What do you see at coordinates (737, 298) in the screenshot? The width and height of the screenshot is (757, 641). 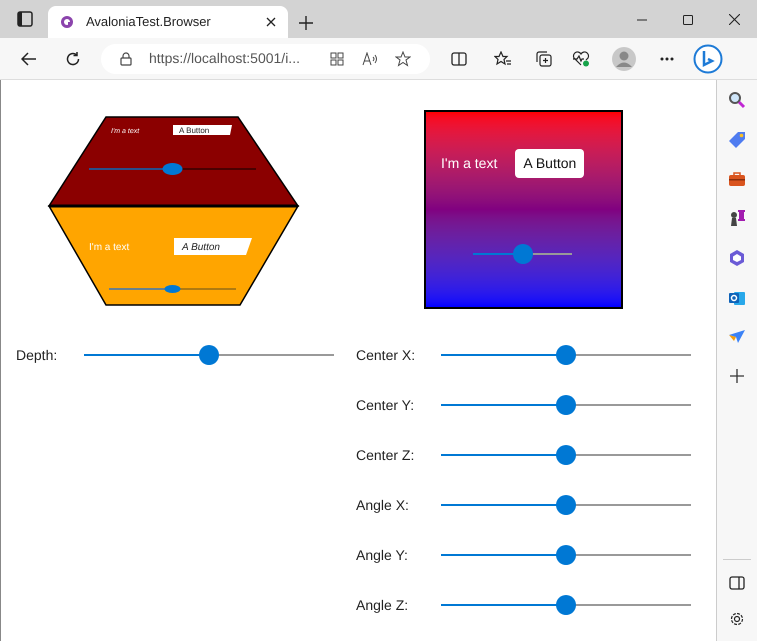 I see `mail-app-icon` at bounding box center [737, 298].